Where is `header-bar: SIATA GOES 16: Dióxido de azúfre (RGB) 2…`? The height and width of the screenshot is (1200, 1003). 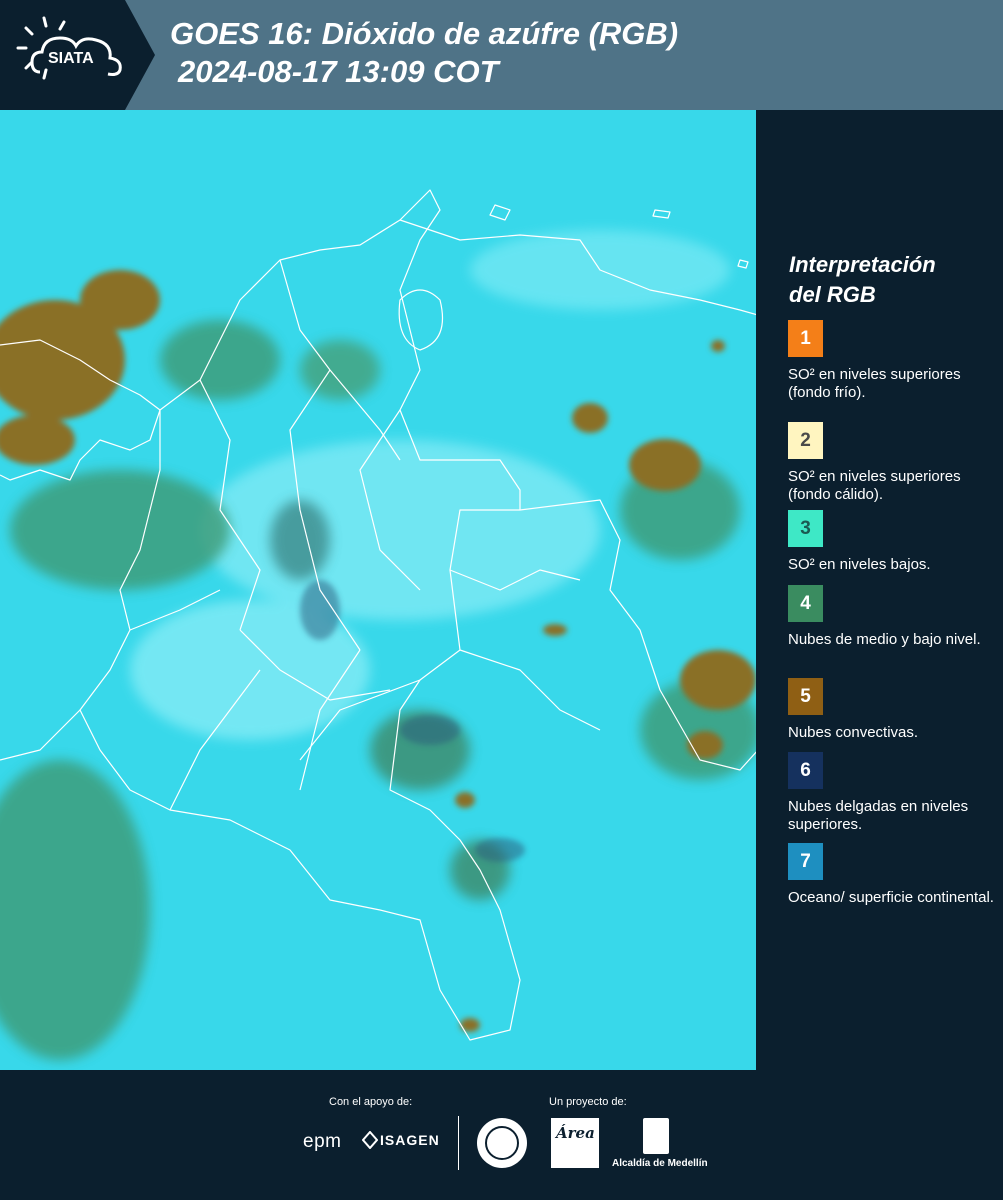 header-bar: SIATA GOES 16: Dióxido de azúfre (RGB) 2… is located at coordinates (501, 55).